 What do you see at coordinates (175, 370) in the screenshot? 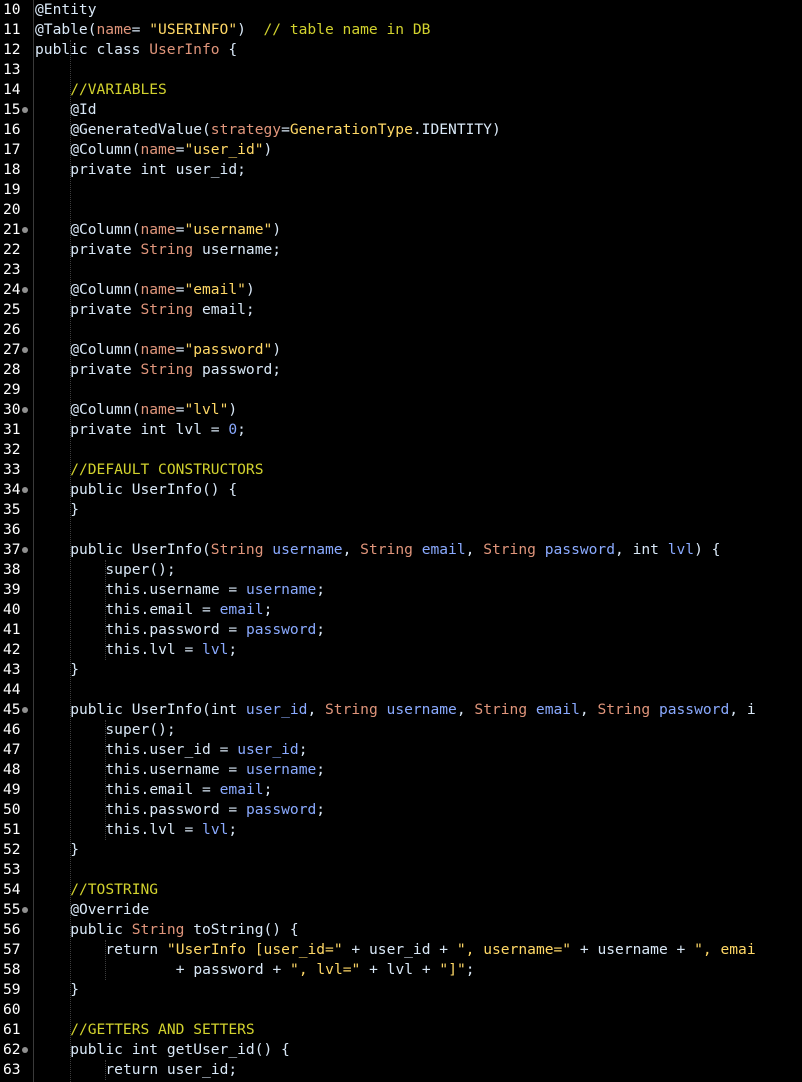
I see `code-text: private String password;` at bounding box center [175, 370].